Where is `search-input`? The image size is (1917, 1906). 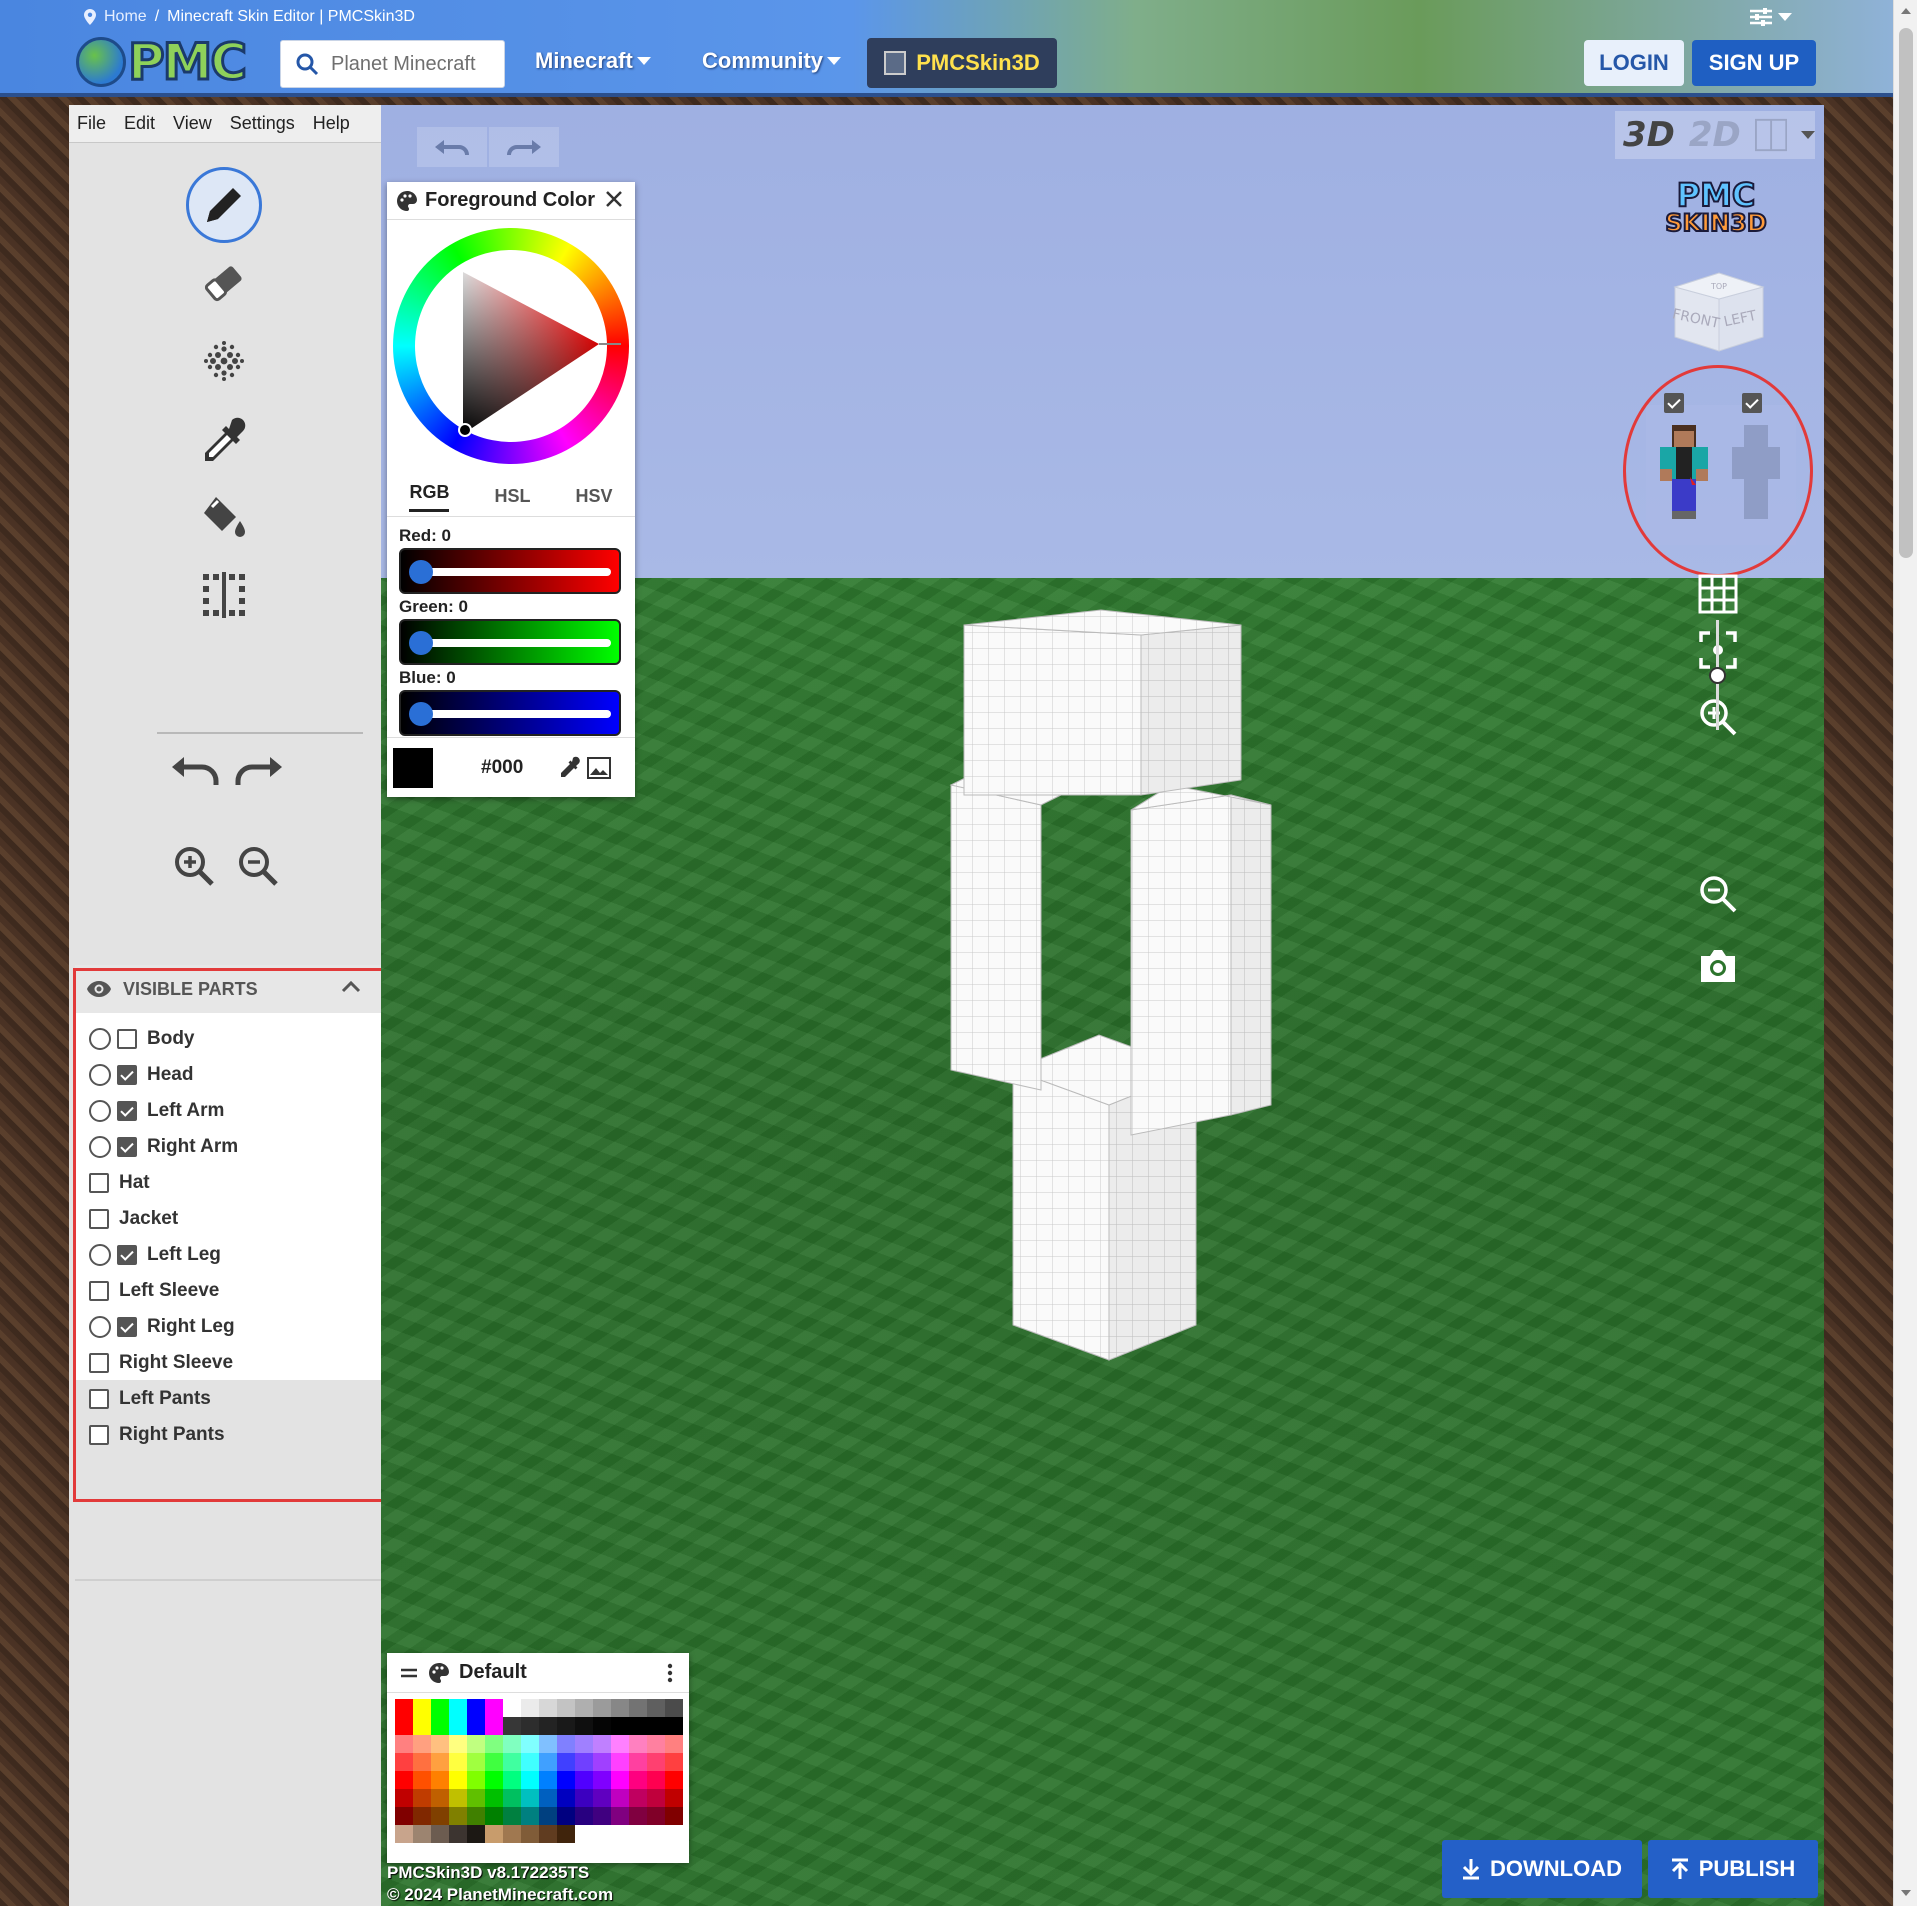
search-input is located at coordinates (411, 64).